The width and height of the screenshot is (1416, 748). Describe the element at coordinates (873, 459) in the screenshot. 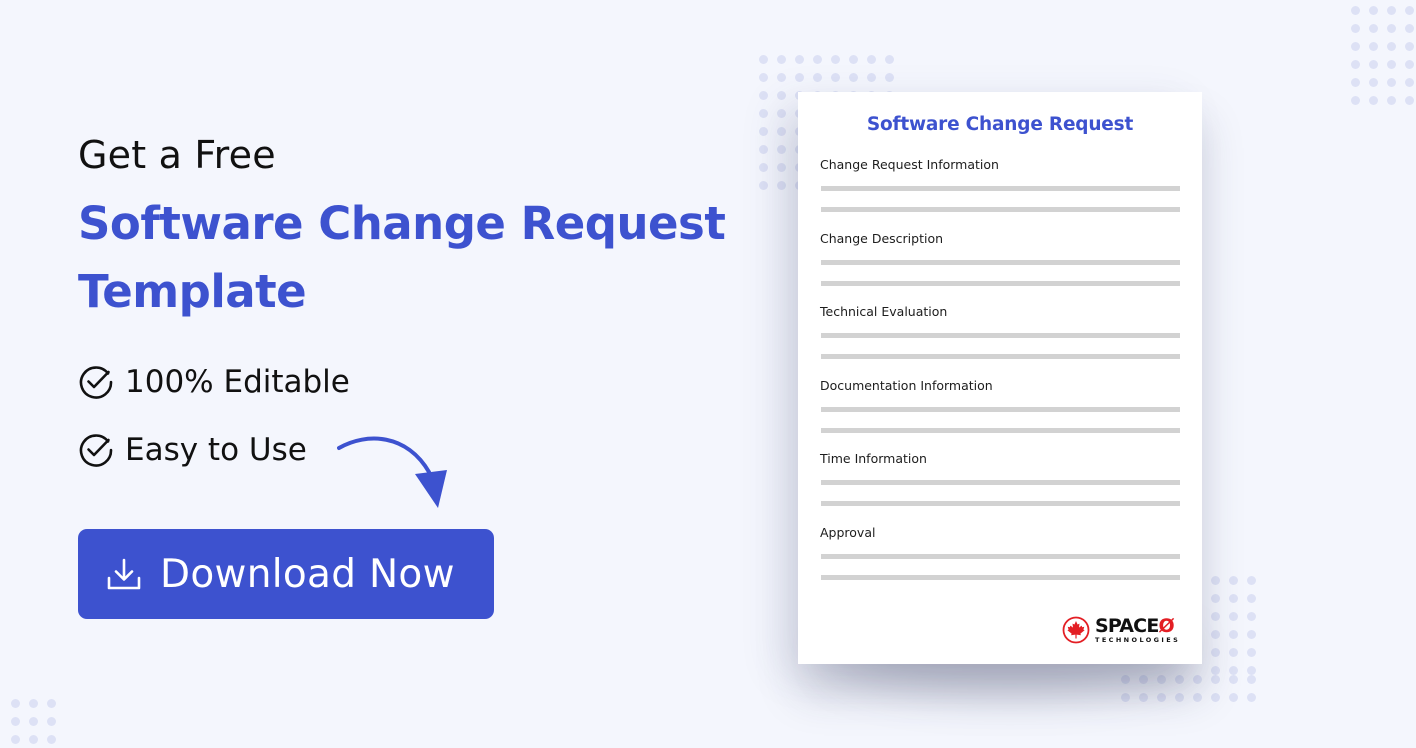

I see `section-label: Time Information` at that location.